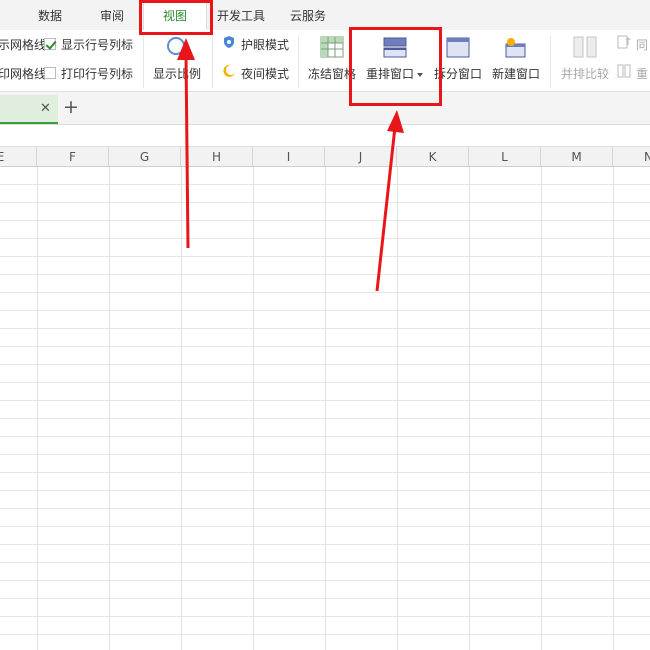 The image size is (650, 650). Describe the element at coordinates (23, 44) in the screenshot. I see `show-gridlines-label: 示网格线` at that location.